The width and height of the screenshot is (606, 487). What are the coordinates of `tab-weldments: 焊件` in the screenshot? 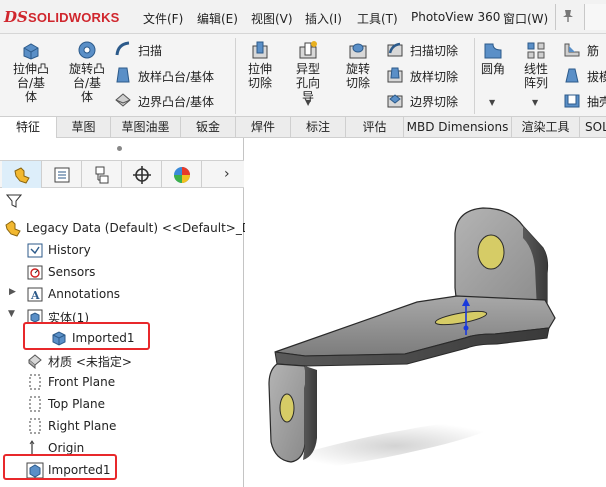 It's located at (263, 127).